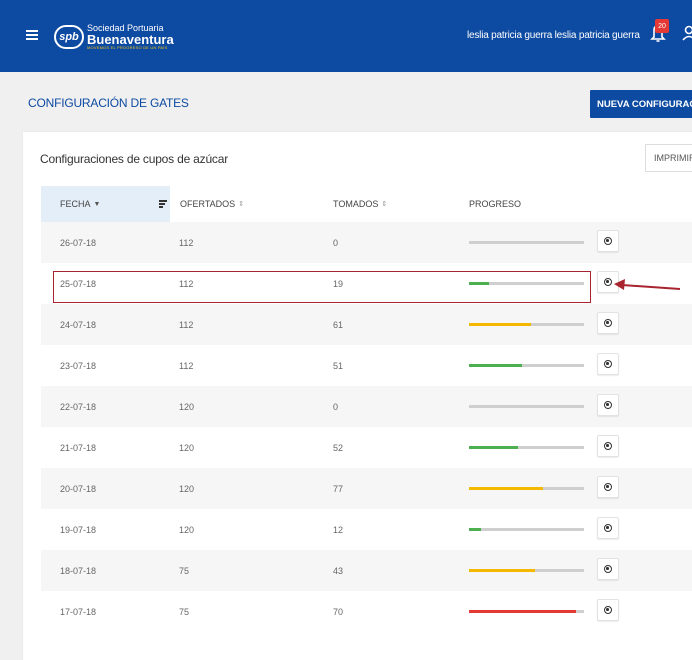 The height and width of the screenshot is (660, 692). Describe the element at coordinates (78, 488) in the screenshot. I see `cell-fecha: 20-07-18` at that location.